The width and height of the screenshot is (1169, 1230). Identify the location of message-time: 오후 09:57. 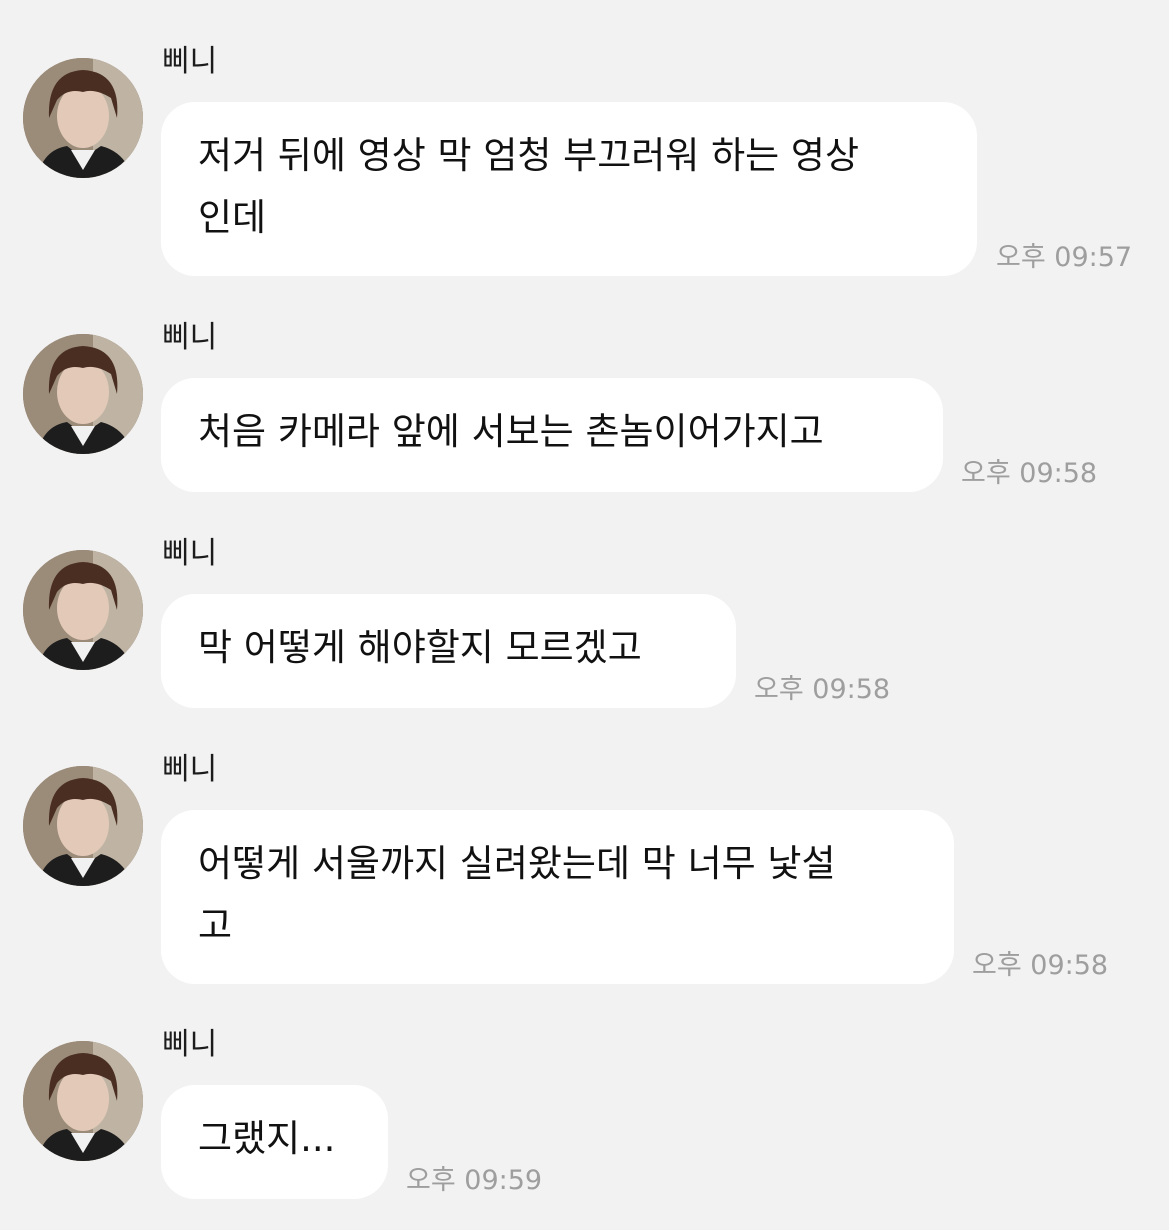
(1064, 257).